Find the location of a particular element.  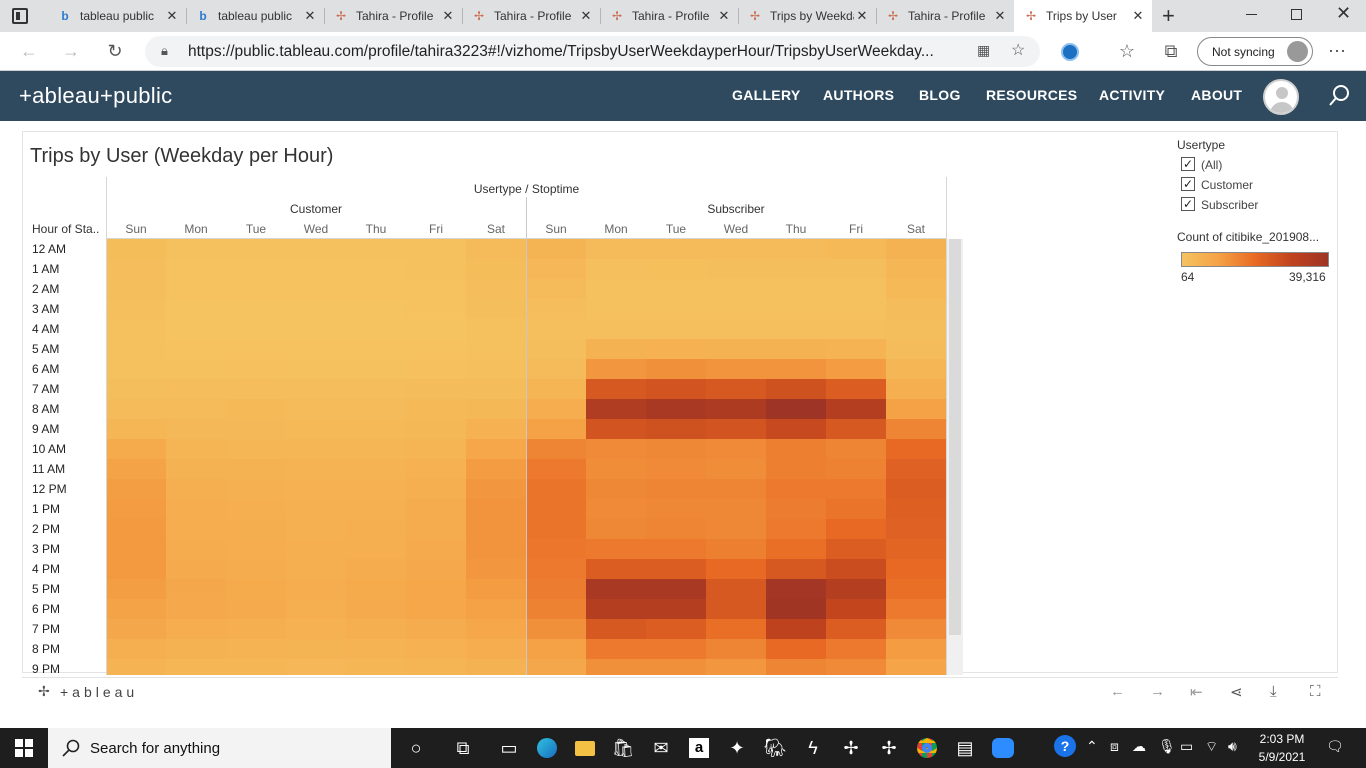

close-tab-icon: ✕ is located at coordinates (310, 16).